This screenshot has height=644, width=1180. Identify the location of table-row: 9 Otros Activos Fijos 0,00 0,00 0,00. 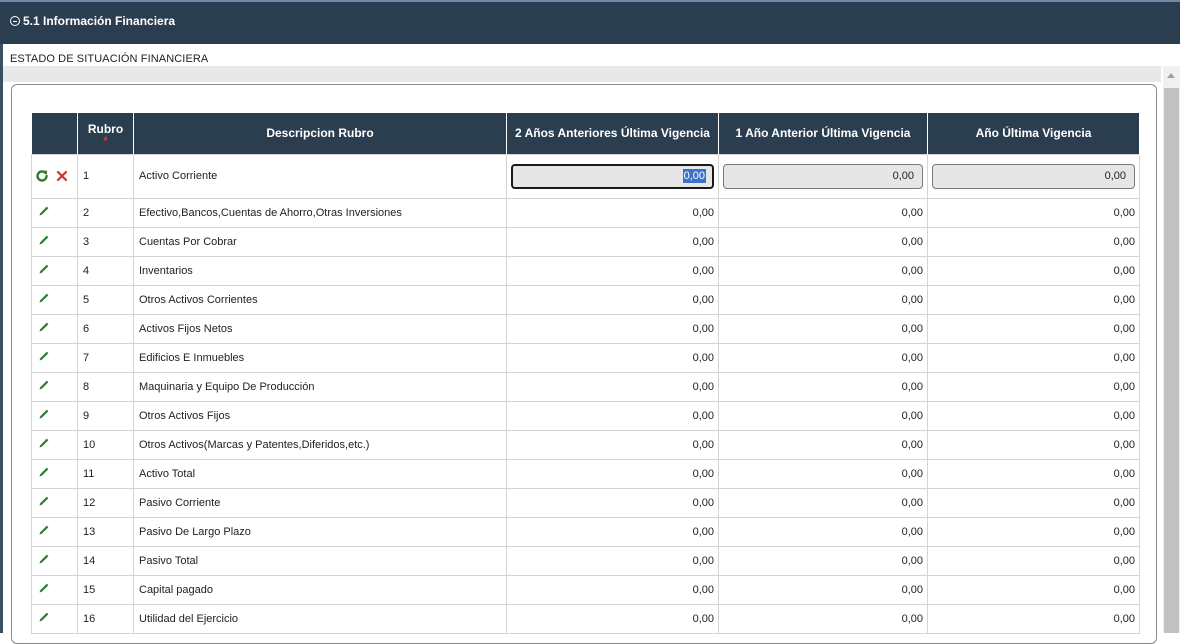
(585, 415).